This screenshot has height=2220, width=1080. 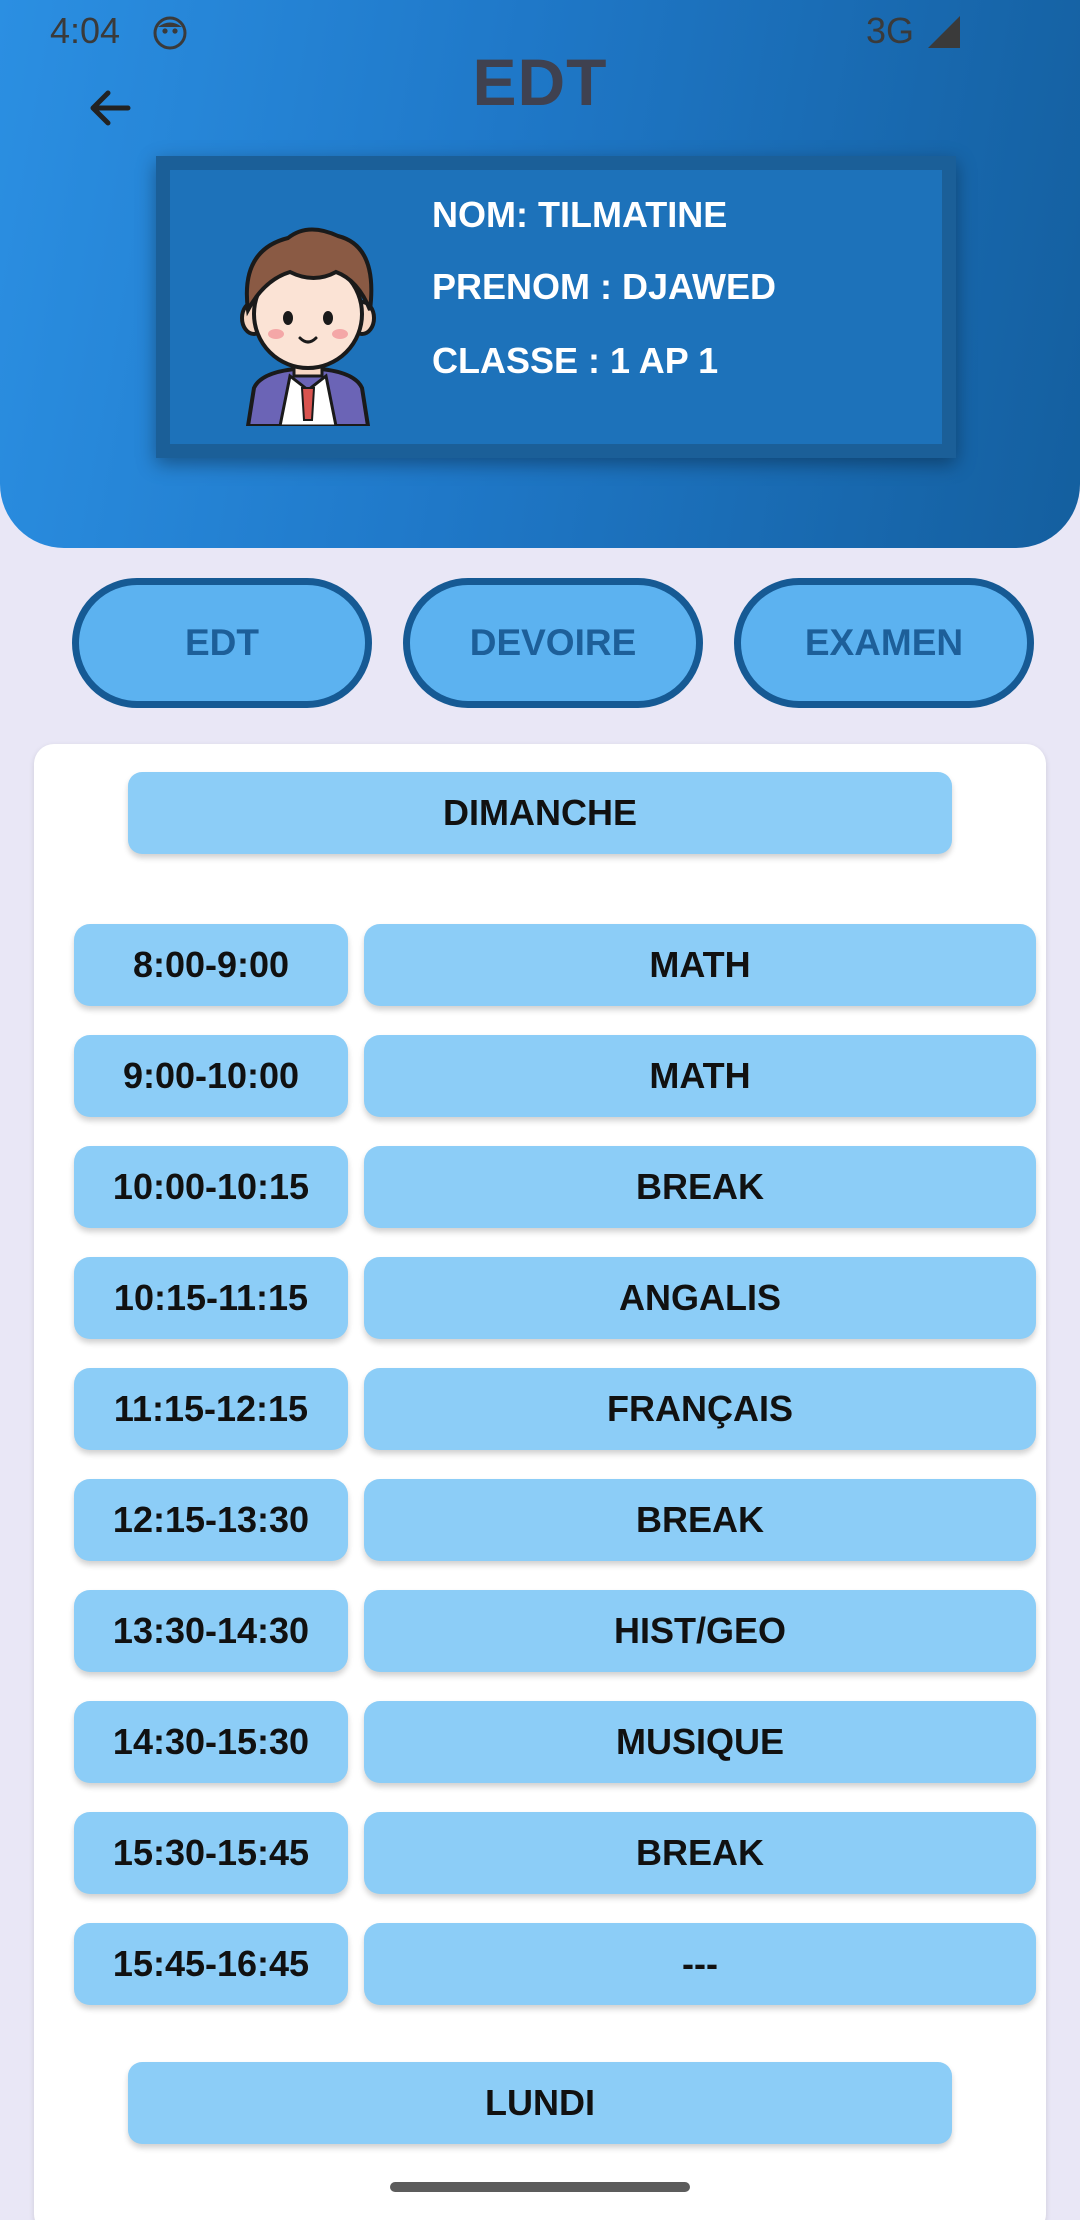 I want to click on schedule-row: 9:00-10:00 MATH, so click(x=555, y=1076).